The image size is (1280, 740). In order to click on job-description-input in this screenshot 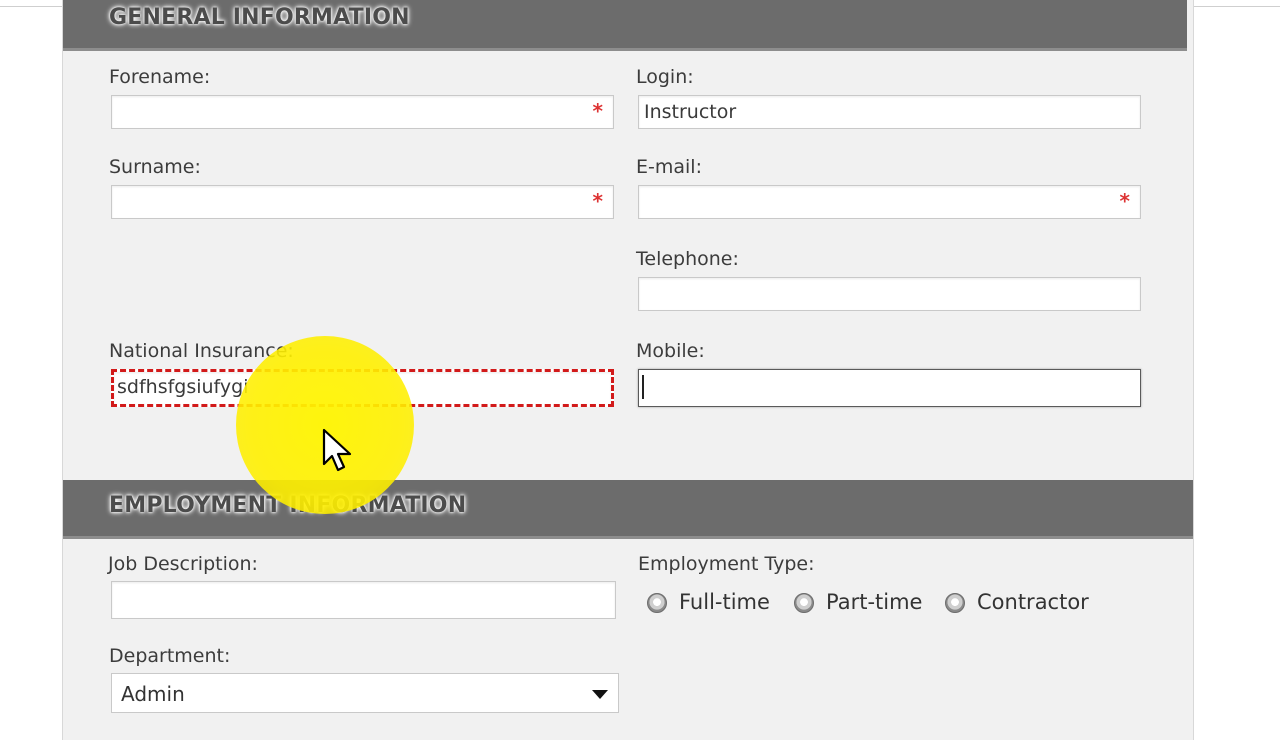, I will do `click(363, 600)`.